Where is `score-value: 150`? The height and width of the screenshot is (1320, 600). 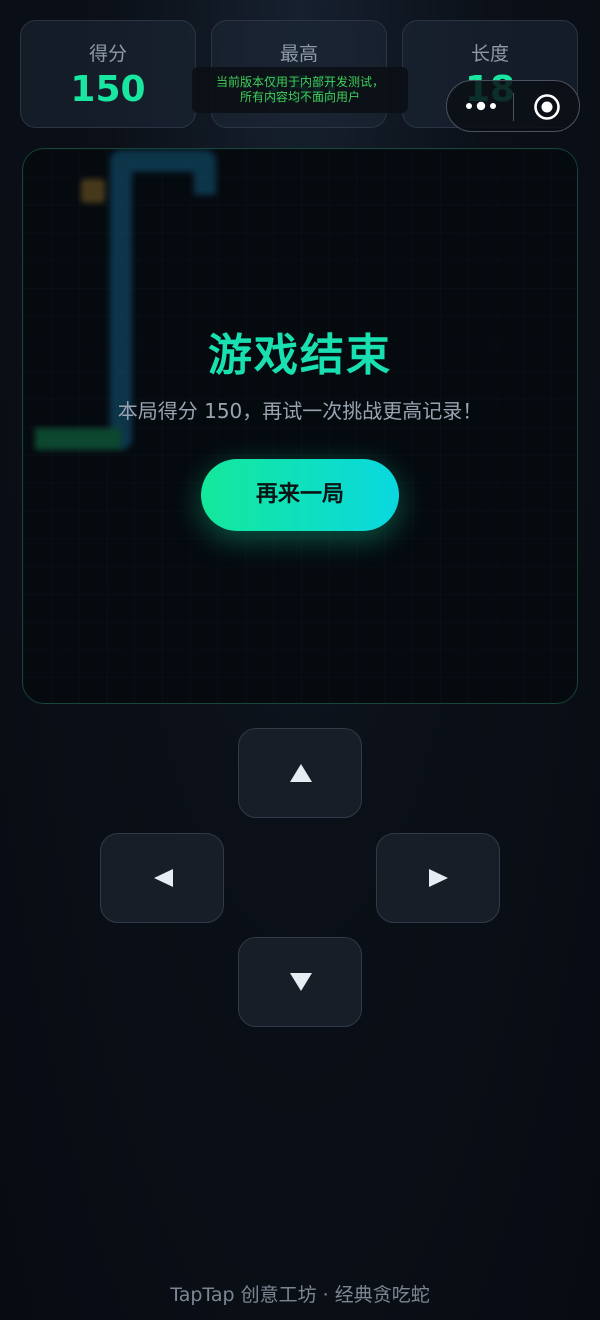
score-value: 150 is located at coordinates (108, 89).